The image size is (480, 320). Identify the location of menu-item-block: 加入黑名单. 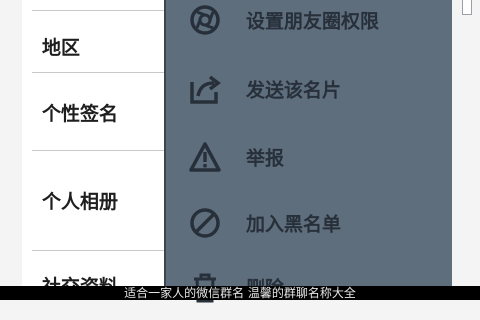
(309, 223).